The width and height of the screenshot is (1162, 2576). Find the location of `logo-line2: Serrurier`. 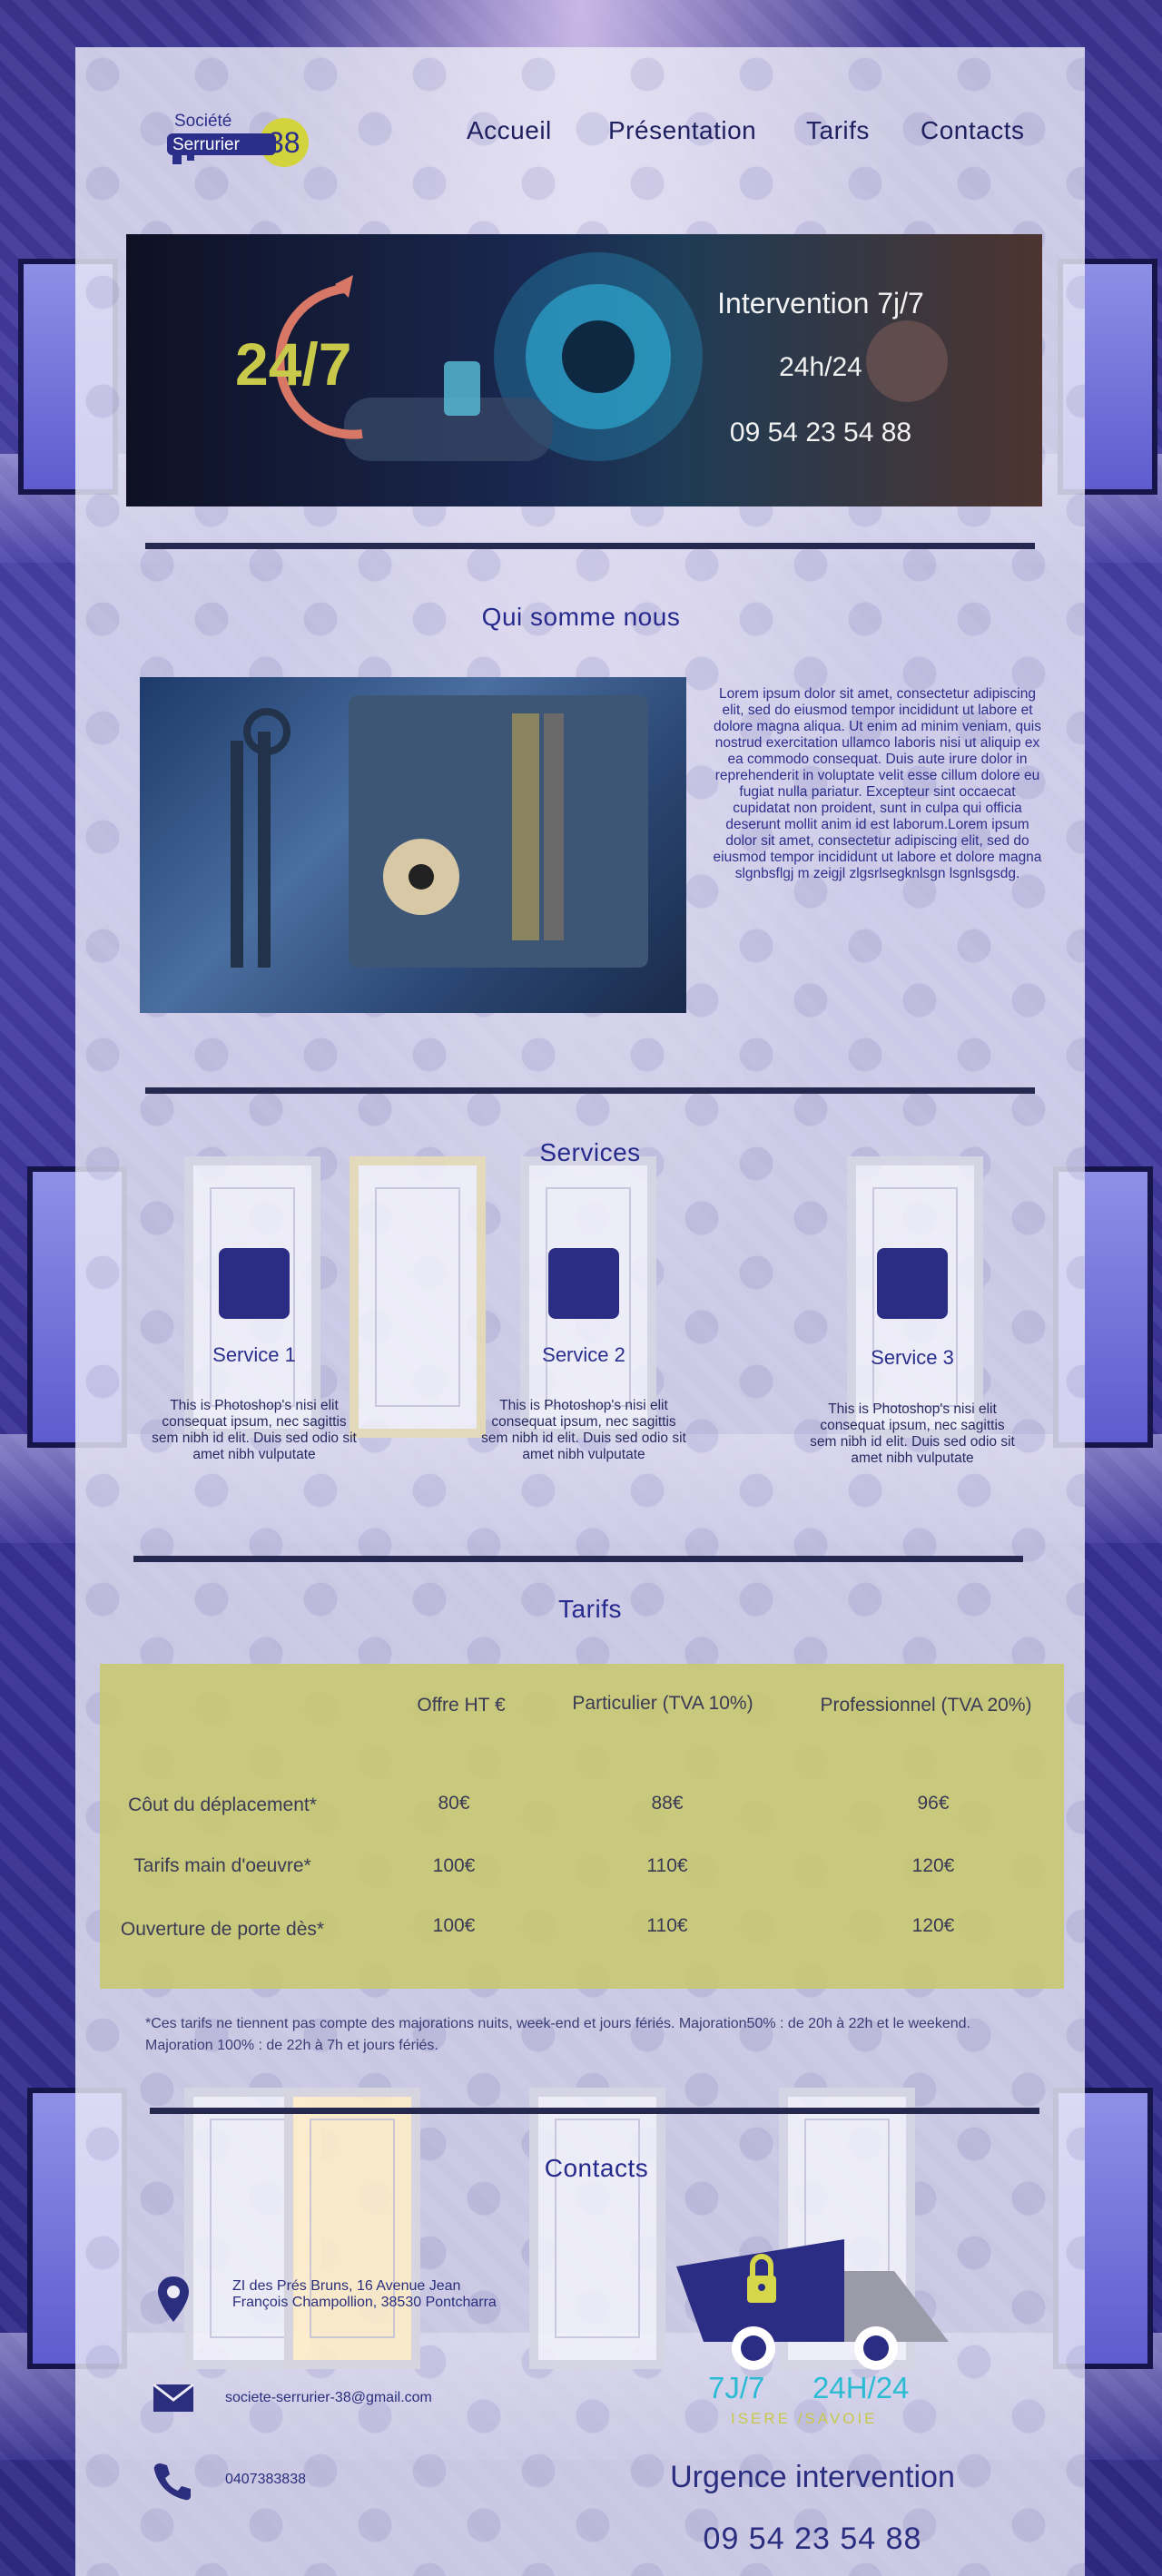

logo-line2: Serrurier is located at coordinates (206, 144).